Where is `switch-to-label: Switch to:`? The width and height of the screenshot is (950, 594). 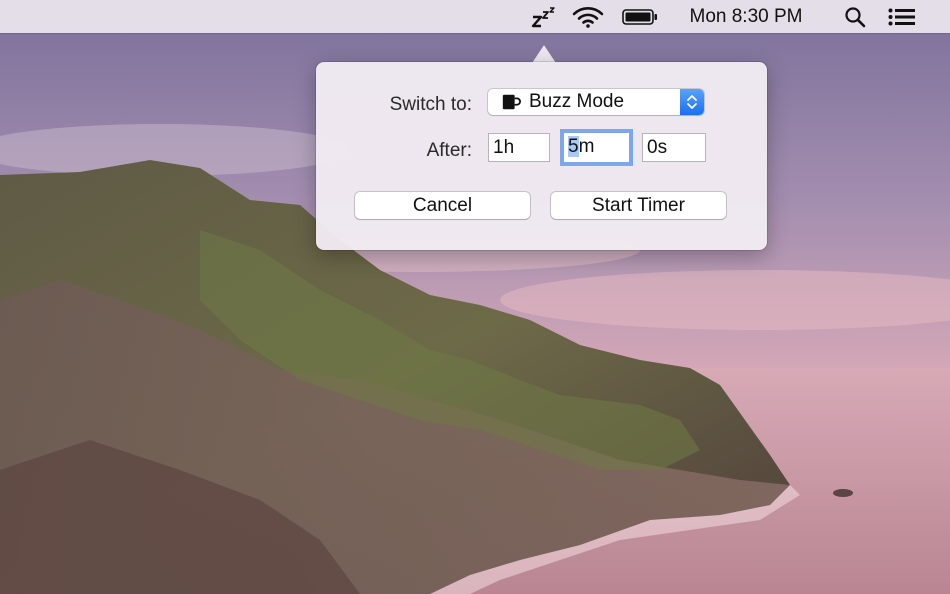 switch-to-label: Switch to: is located at coordinates (430, 104).